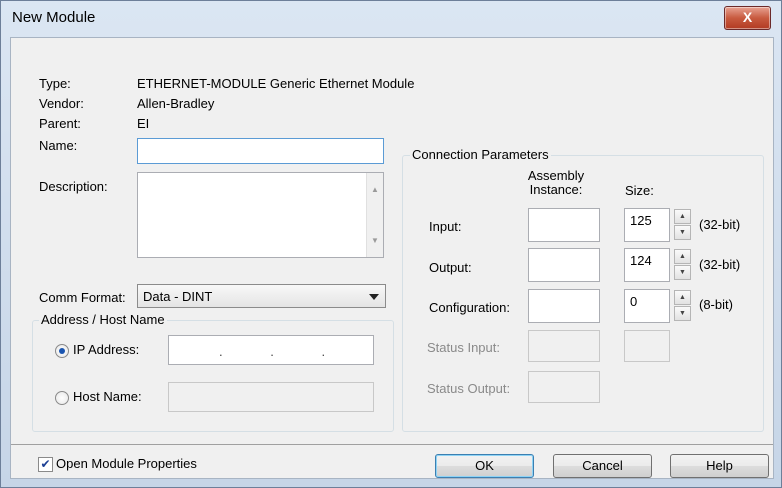 This screenshot has height=488, width=782. I want to click on host-name-label: Host Name:, so click(107, 396).